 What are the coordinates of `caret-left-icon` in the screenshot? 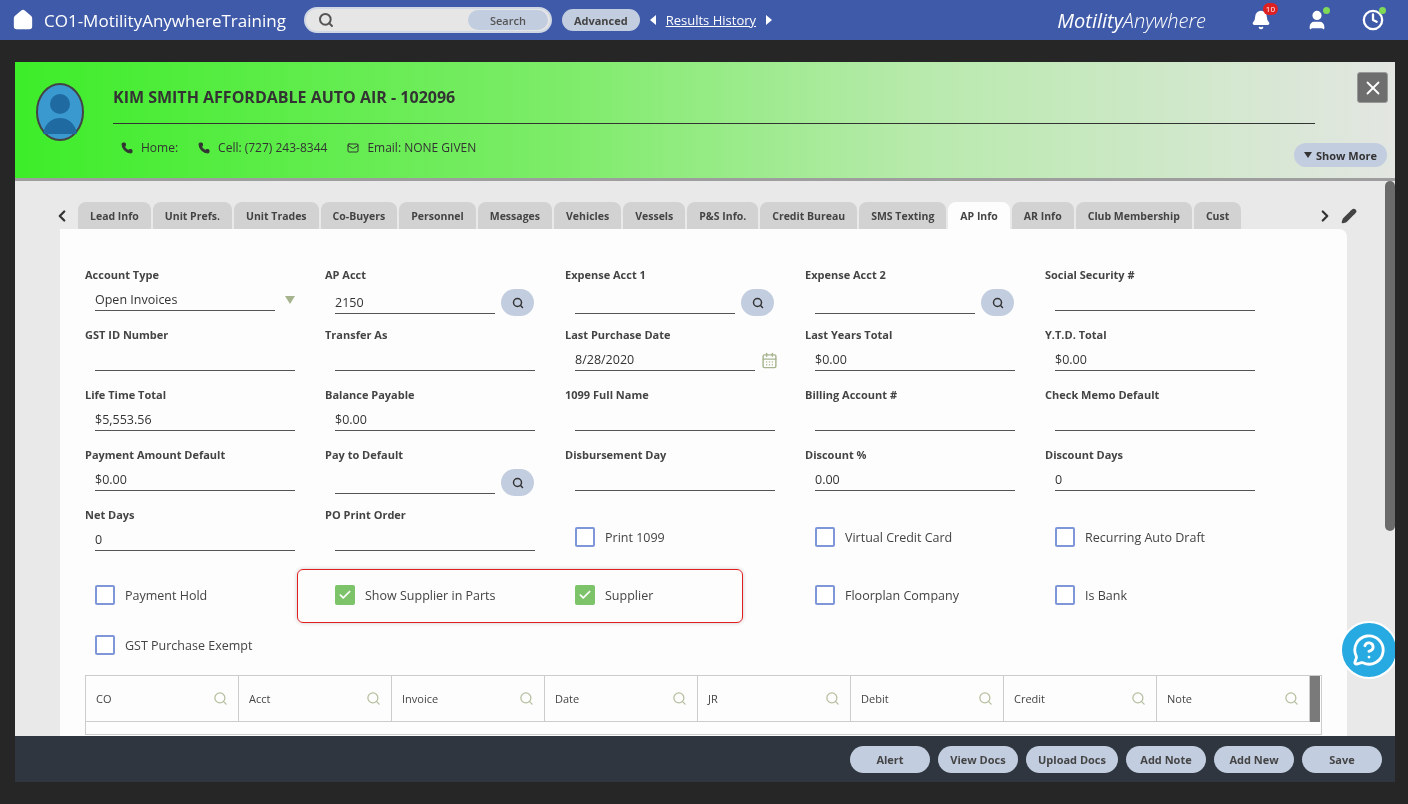 It's located at (652, 20).